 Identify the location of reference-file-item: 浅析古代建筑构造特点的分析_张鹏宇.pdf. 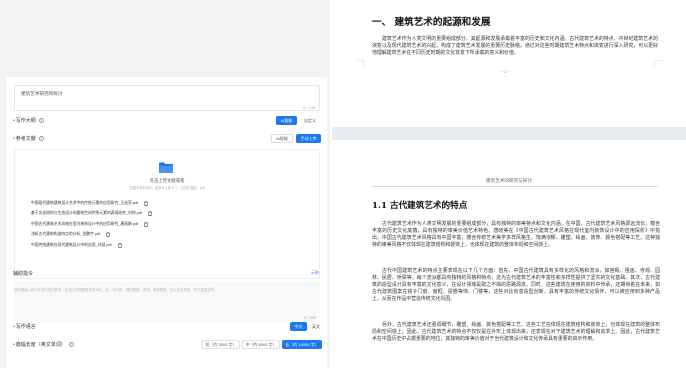
(91, 235).